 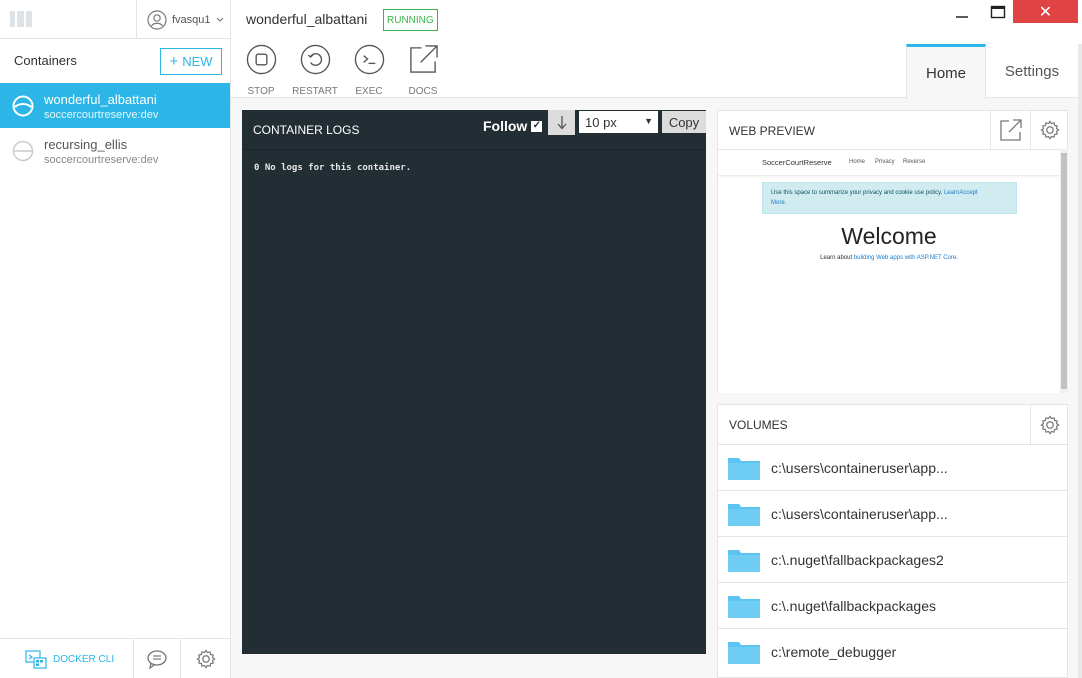 What do you see at coordinates (797, 162) in the screenshot?
I see `site-brand: SoccerCourtReserve` at bounding box center [797, 162].